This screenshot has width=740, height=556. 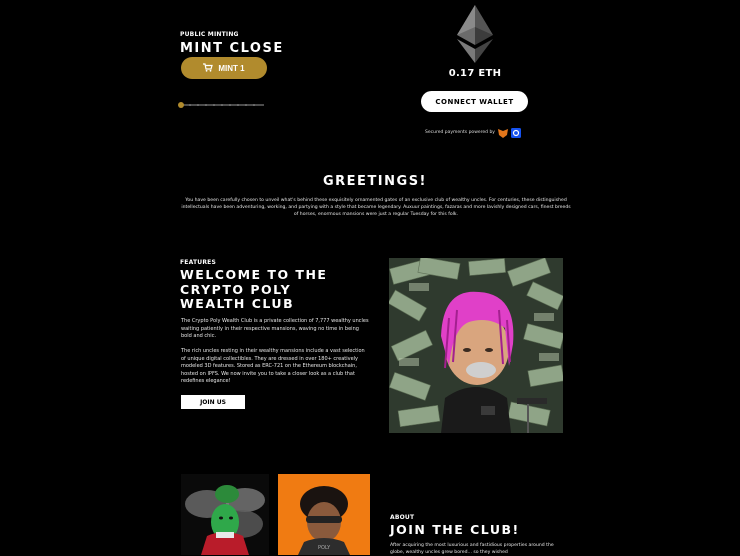 I want to click on svg-text: POLY, so click(x=324, y=548).